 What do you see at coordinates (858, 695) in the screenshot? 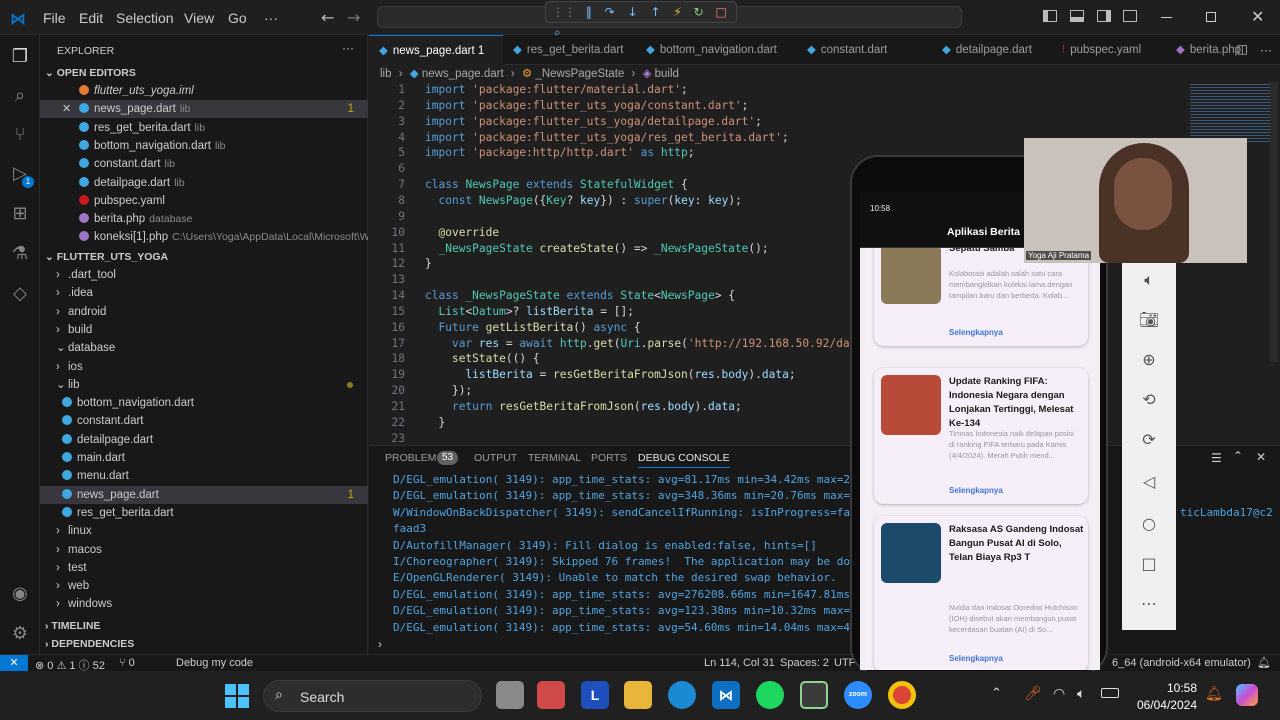
I see `zoom-app-icon: zoom` at bounding box center [858, 695].